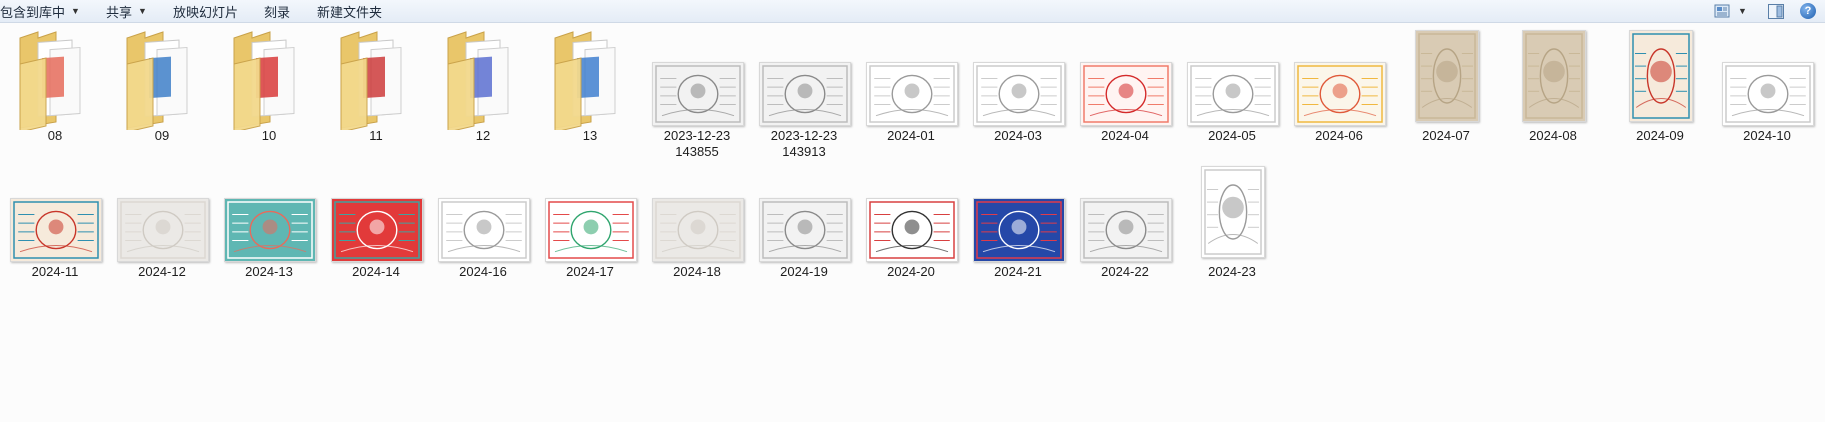 Image resolution: width=1825 pixels, height=422 pixels. What do you see at coordinates (804, 135) in the screenshot?
I see `image-label: 2023-12-23` at bounding box center [804, 135].